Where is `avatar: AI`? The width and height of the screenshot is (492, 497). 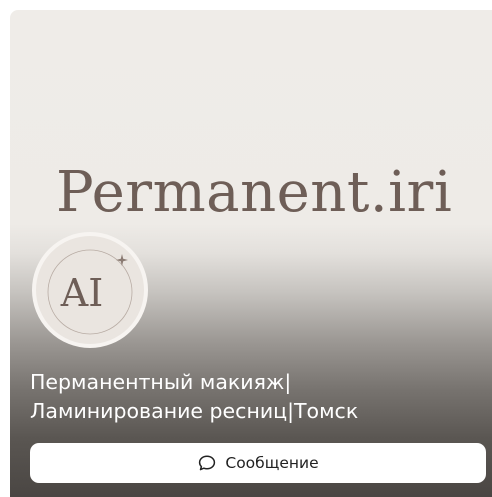
avatar: AI is located at coordinates (90, 290).